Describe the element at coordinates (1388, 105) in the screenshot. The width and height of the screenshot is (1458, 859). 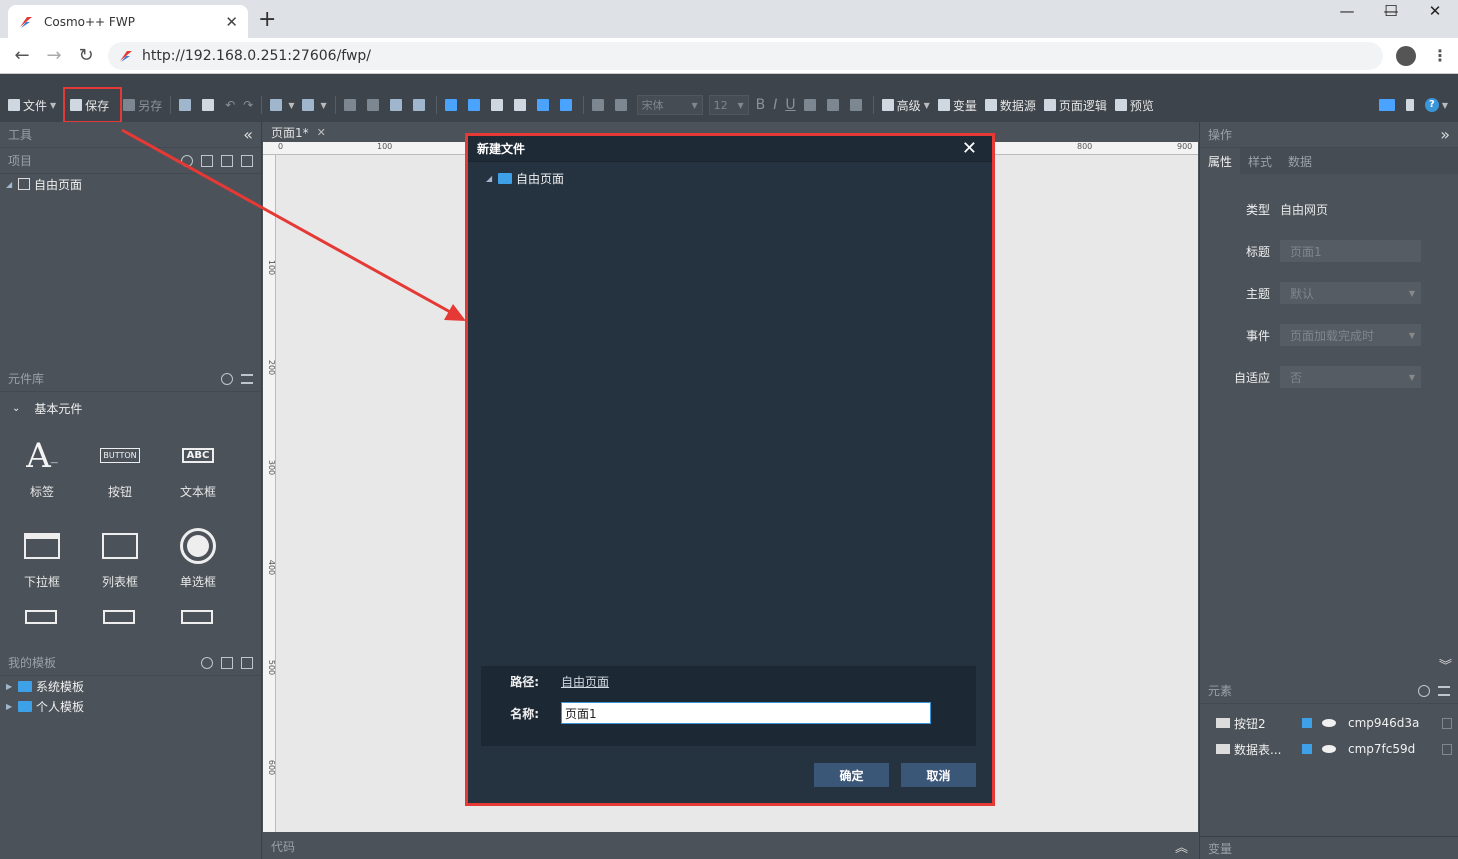
I see `desktop-view-icon` at that location.